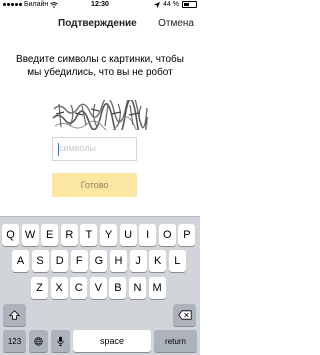 The image size is (320, 355). Describe the element at coordinates (99, 261) in the screenshot. I see `key-g: G` at that location.